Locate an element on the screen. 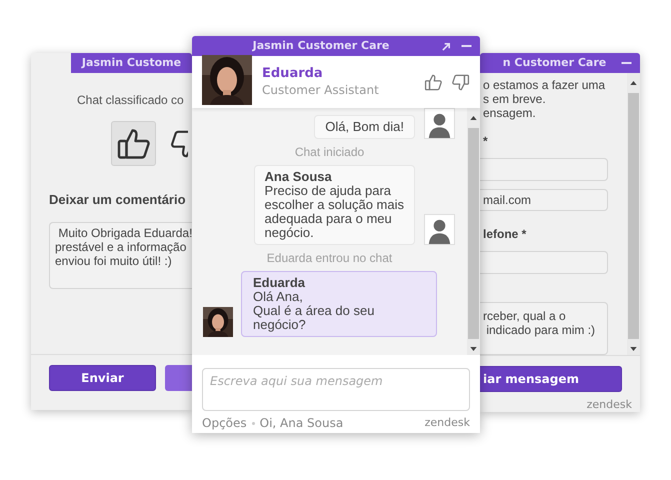  agent-role: Customer Assistant is located at coordinates (321, 90).